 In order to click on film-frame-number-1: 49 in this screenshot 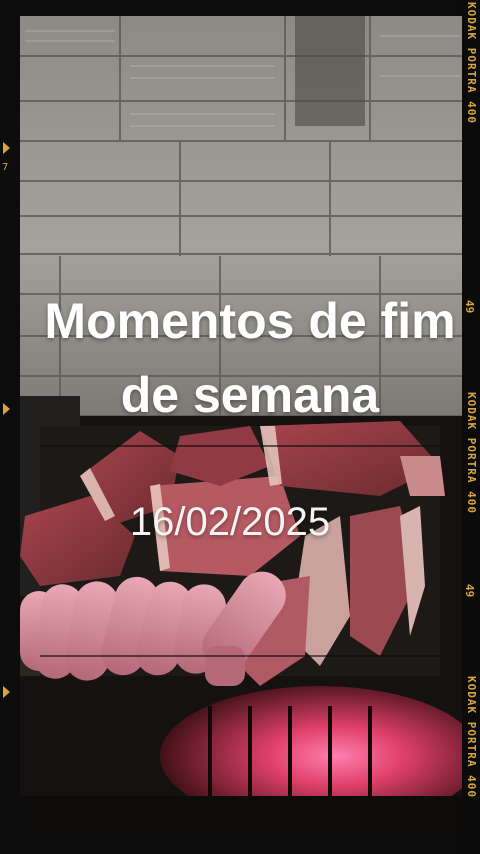, I will do `click(469, 307)`.